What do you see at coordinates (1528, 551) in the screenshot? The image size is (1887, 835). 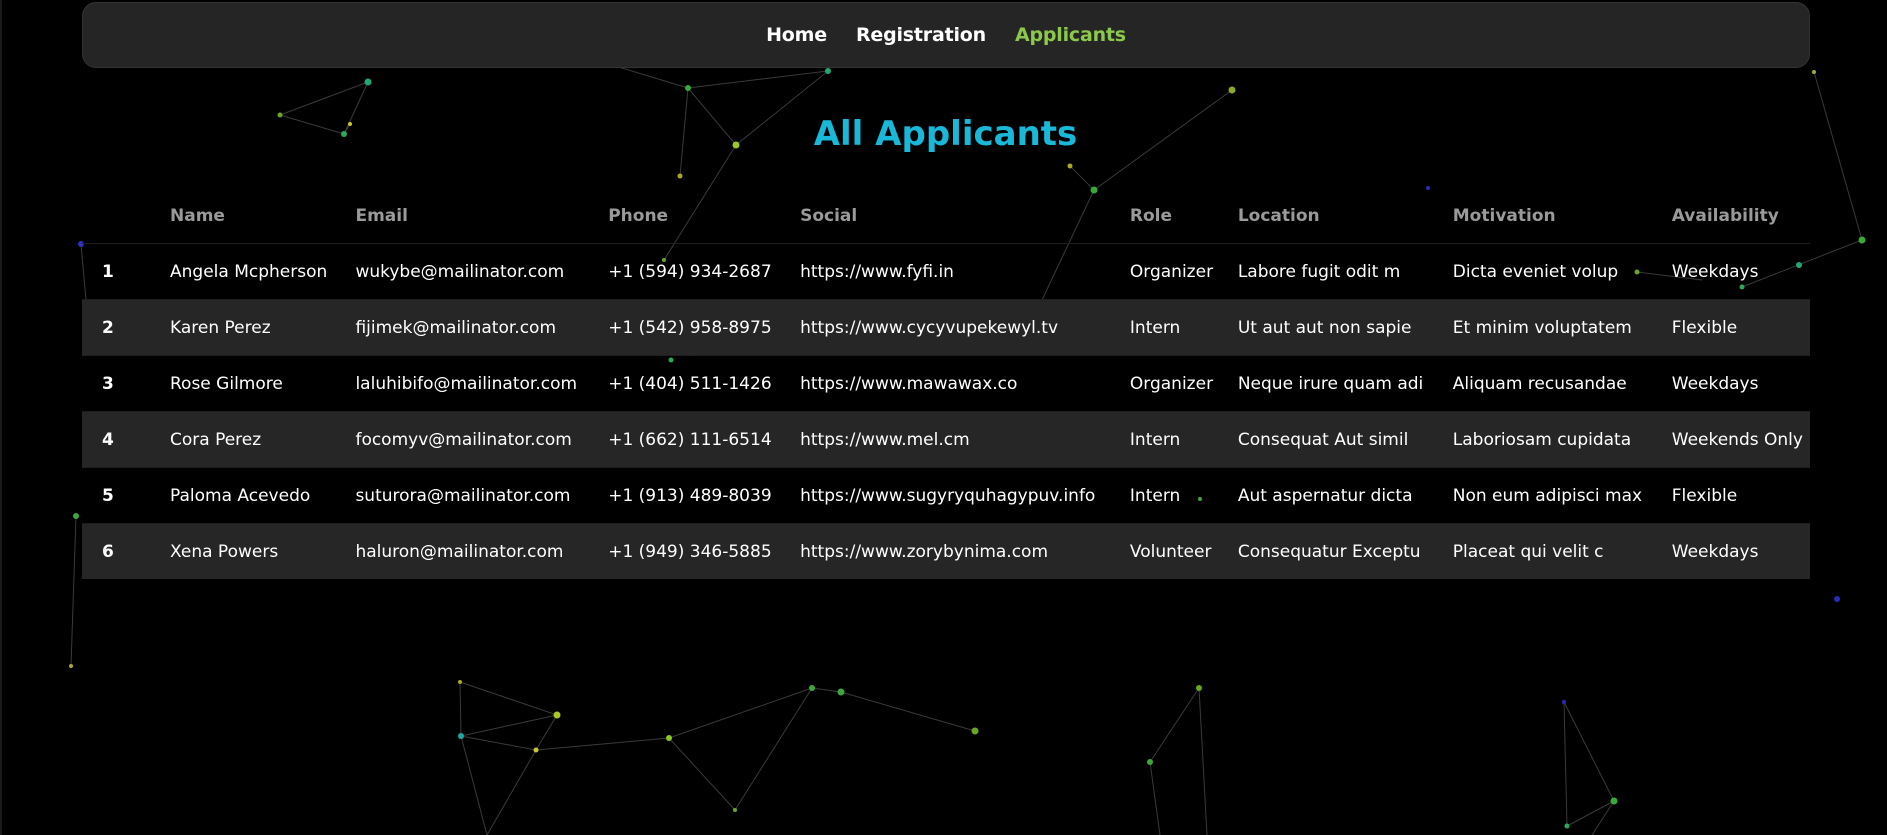 I see `cell-motivation: Placeat qui velit c` at bounding box center [1528, 551].